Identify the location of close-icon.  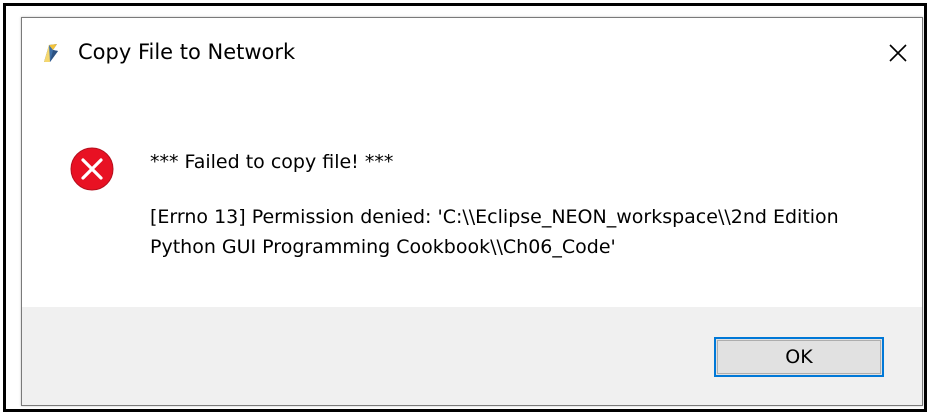
(898, 53).